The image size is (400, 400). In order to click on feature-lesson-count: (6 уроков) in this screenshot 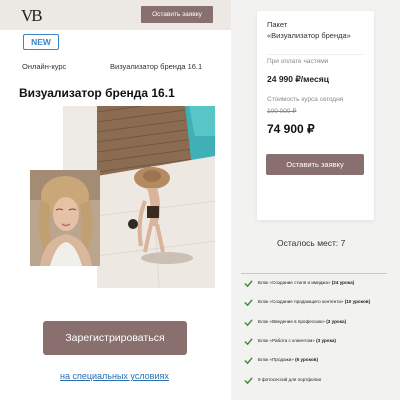, I will do `click(305, 359)`.